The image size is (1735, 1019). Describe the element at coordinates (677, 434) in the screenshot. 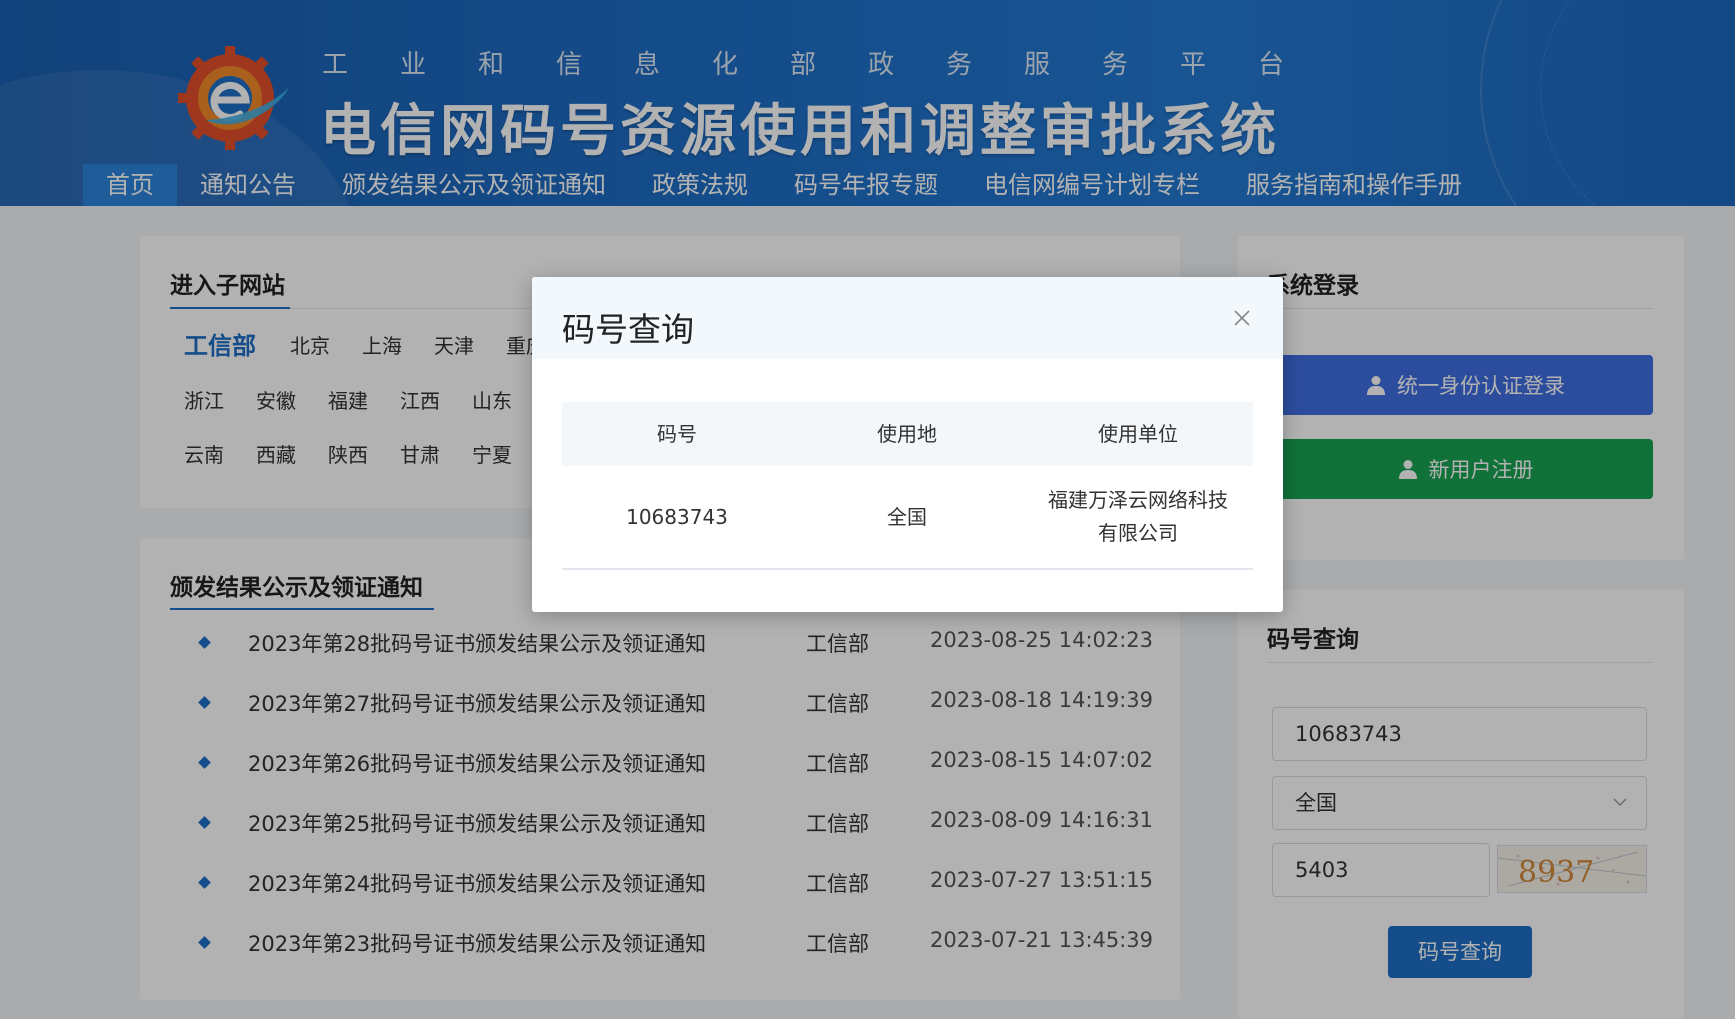

I see `column-header-number: 码号` at that location.